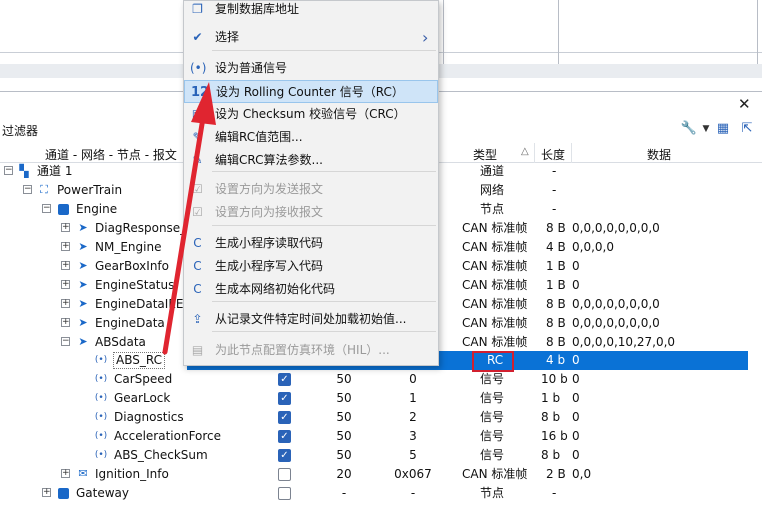  Describe the element at coordinates (269, 266) in the screenshot. I see `menu-item-label: 生成小程序写入代码` at that location.